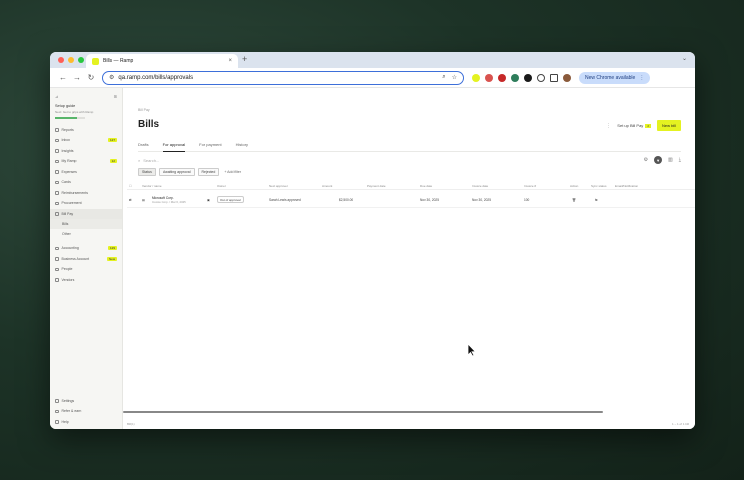  I want to click on forward-button: →, so click(77, 77).